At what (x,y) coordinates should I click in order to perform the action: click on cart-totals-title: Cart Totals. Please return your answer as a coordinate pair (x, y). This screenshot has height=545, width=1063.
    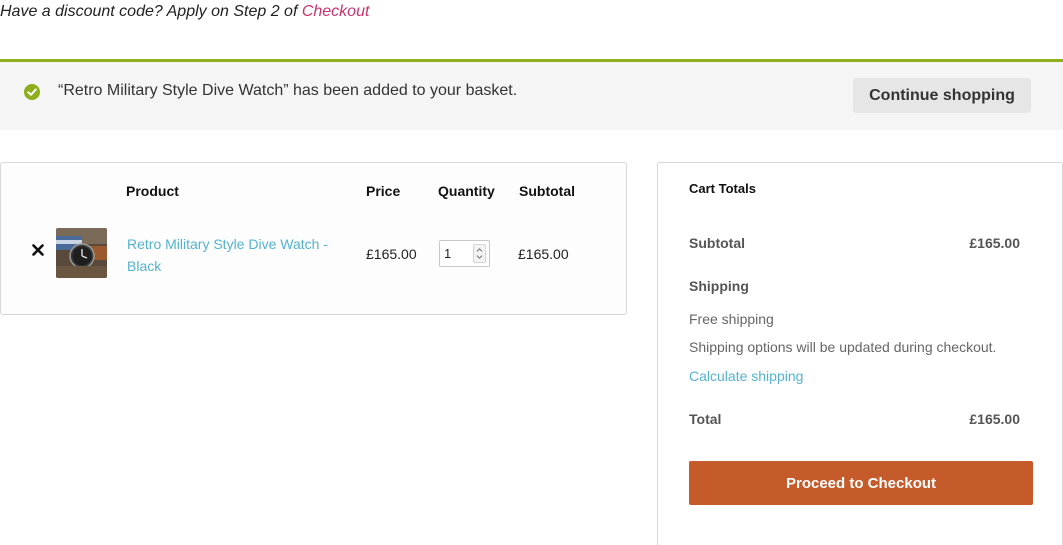
    Looking at the image, I should click on (722, 188).